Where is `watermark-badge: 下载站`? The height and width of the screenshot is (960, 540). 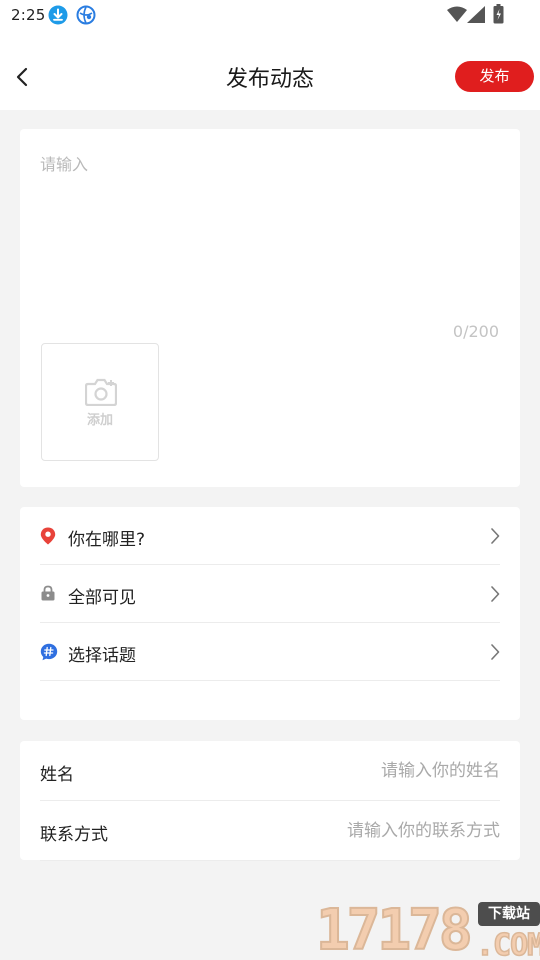
watermark-badge: 下载站 is located at coordinates (509, 914).